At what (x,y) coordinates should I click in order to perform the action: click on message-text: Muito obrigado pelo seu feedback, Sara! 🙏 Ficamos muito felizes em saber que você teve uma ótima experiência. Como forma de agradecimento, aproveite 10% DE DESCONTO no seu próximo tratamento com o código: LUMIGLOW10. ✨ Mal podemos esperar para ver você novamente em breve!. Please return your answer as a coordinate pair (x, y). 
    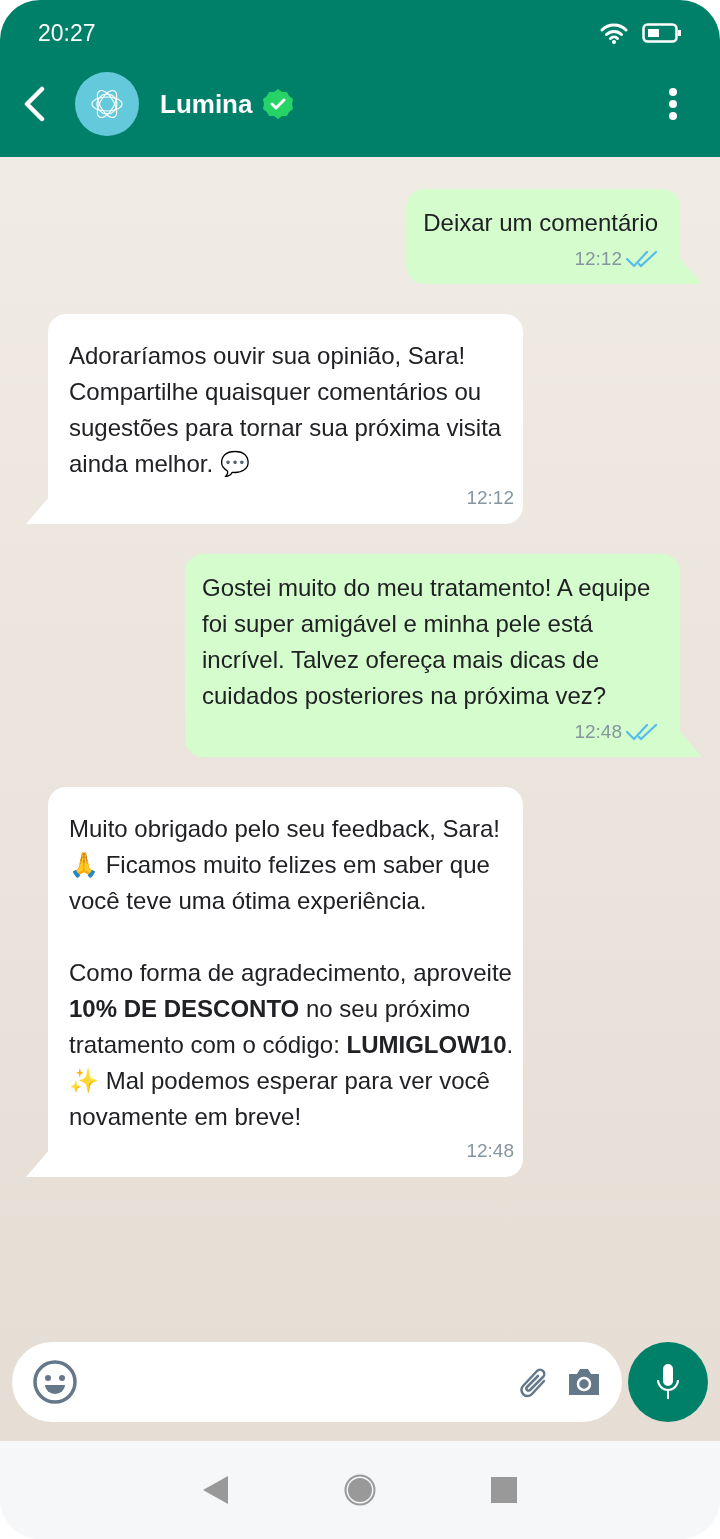
    Looking at the image, I should click on (291, 972).